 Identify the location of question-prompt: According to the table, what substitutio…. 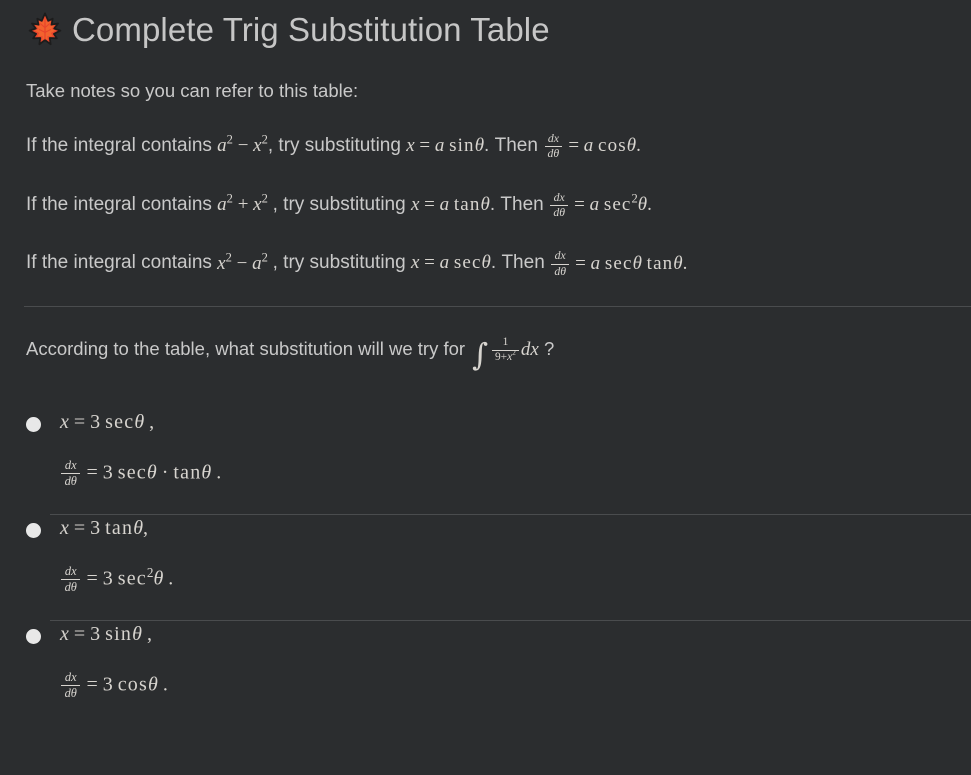
(246, 349).